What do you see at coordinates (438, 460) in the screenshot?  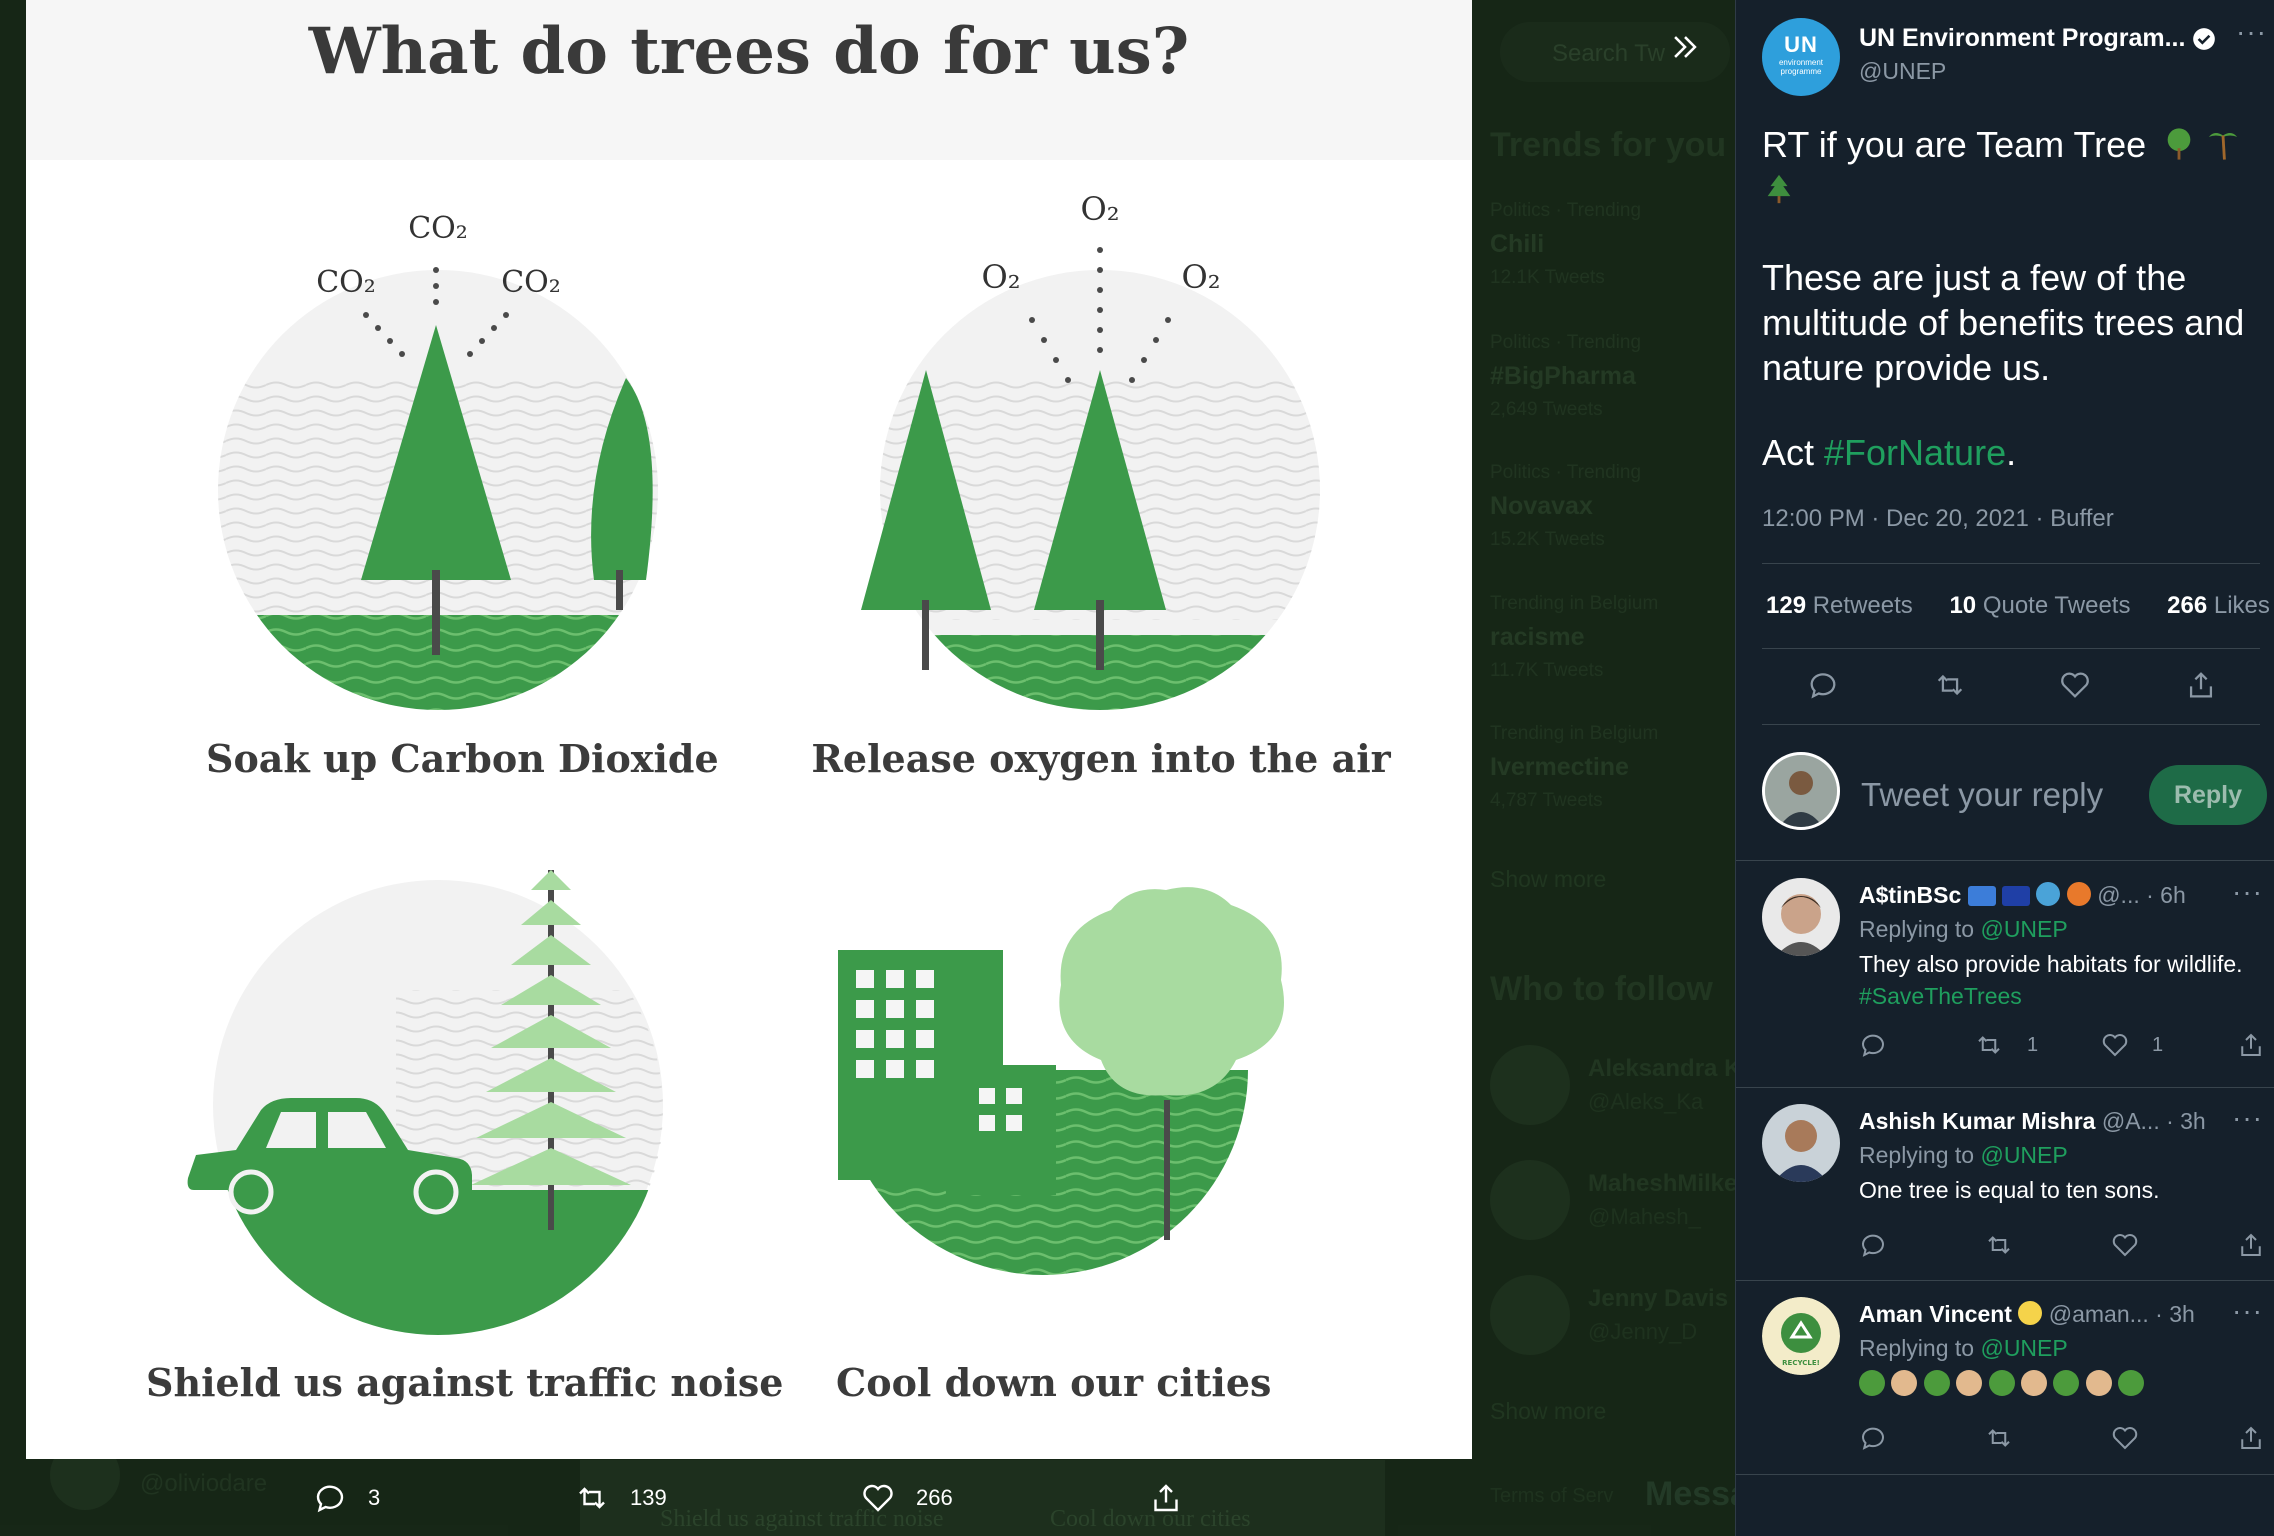 I see `panel-co2: CO₂ CO₂ CO₂` at bounding box center [438, 460].